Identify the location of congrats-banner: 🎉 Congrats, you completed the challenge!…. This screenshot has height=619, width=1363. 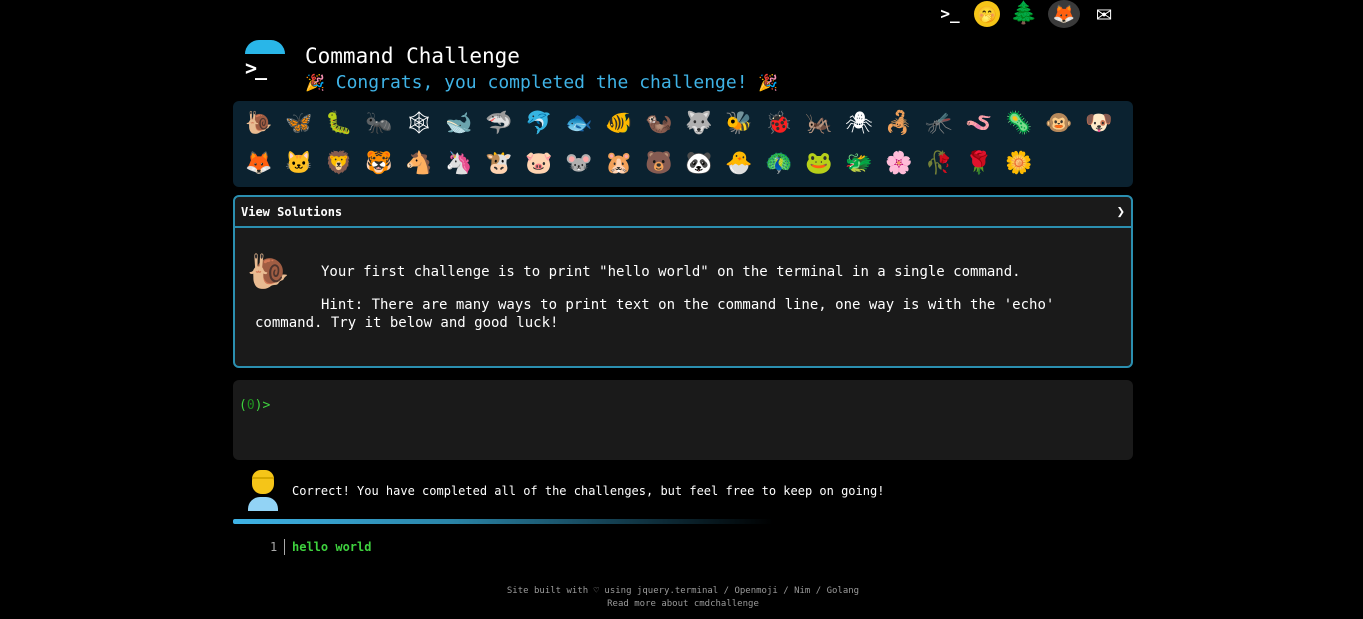
(541, 82).